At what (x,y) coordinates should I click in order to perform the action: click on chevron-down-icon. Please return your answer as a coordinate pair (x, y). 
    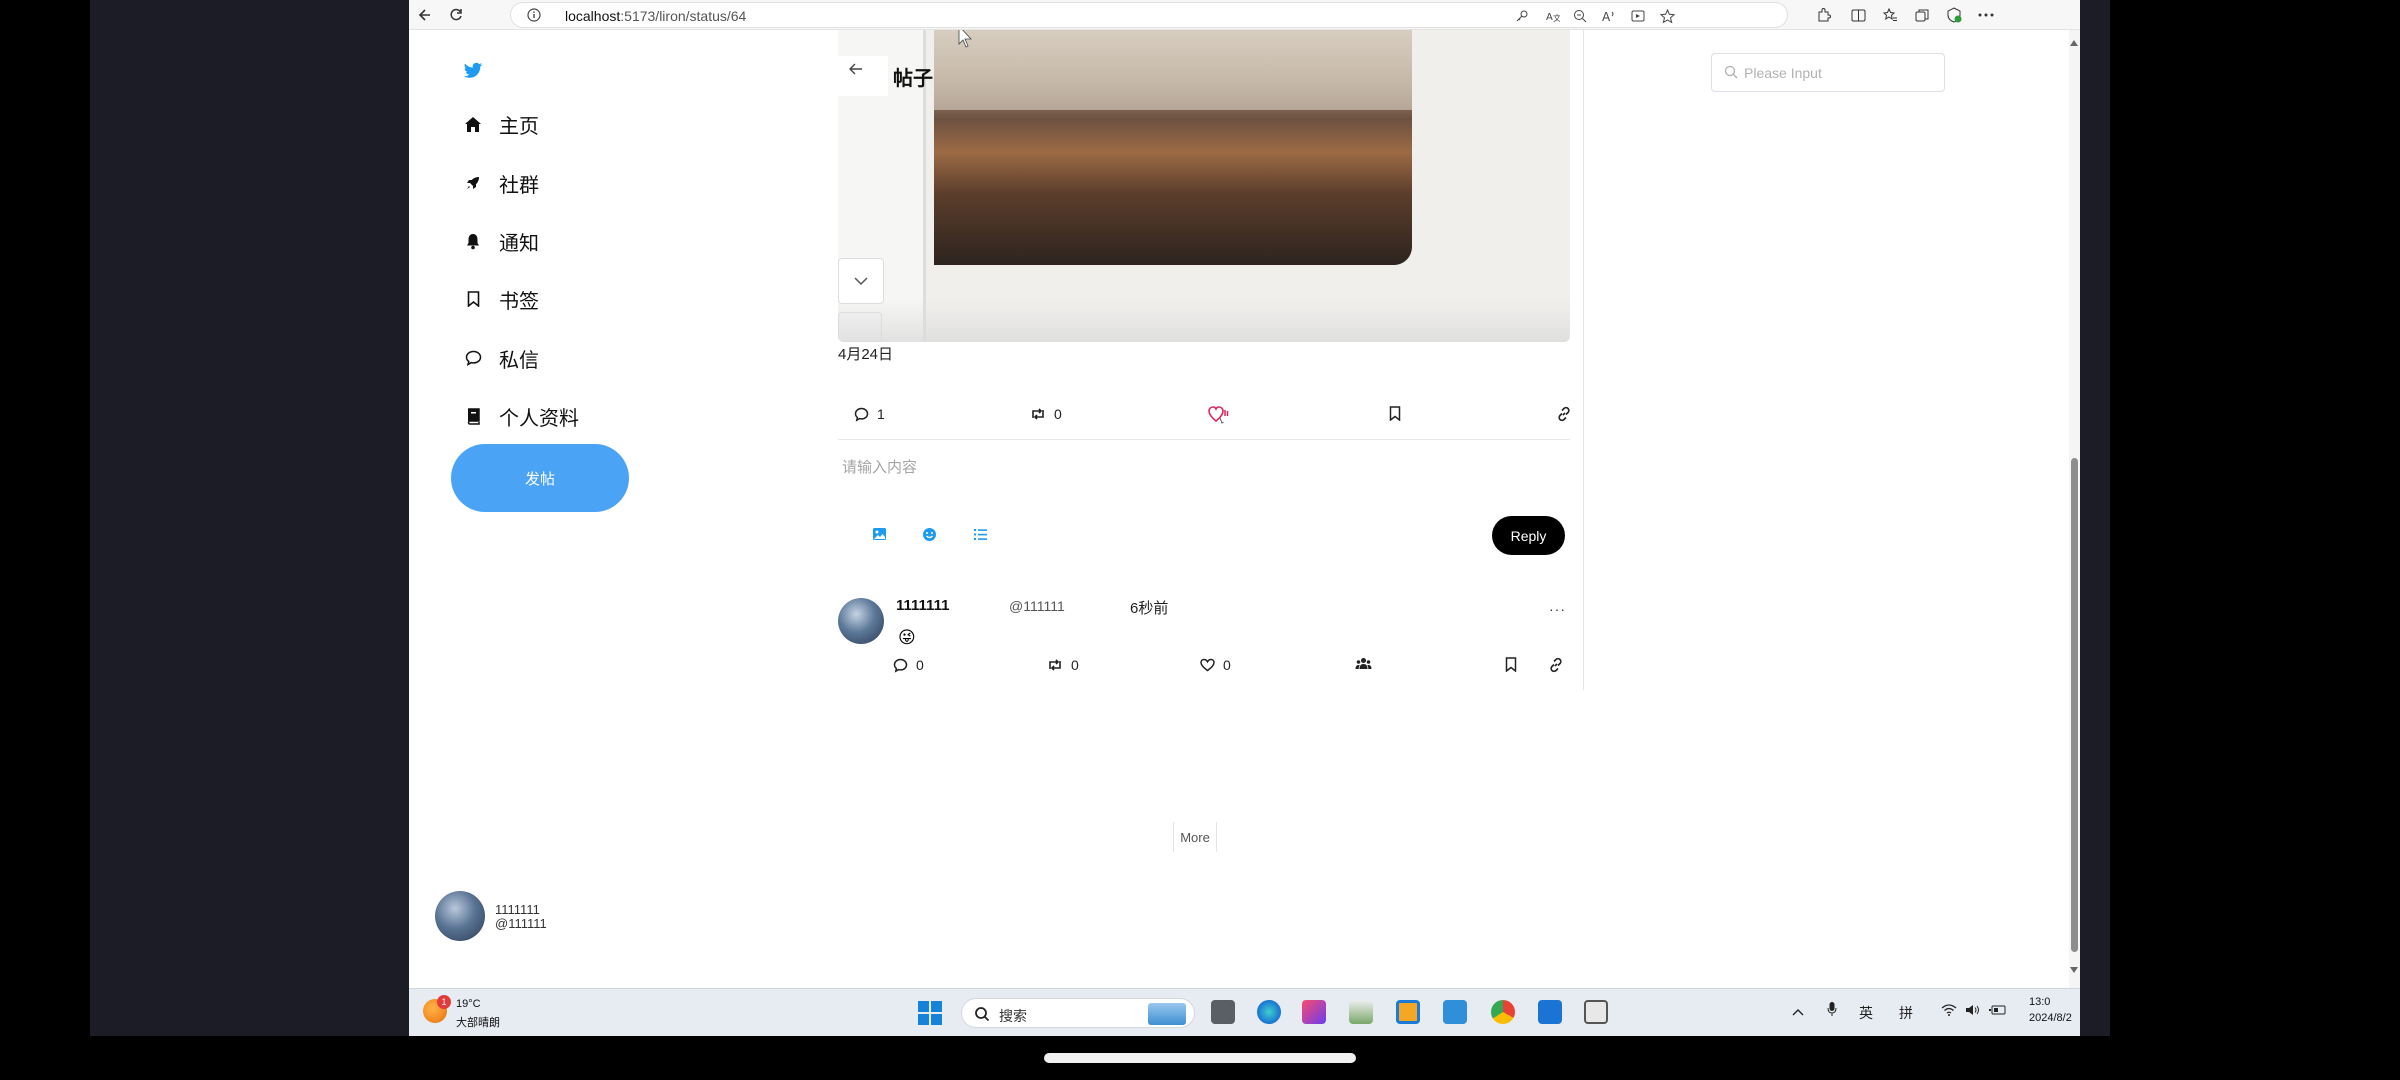
    Looking at the image, I should click on (861, 280).